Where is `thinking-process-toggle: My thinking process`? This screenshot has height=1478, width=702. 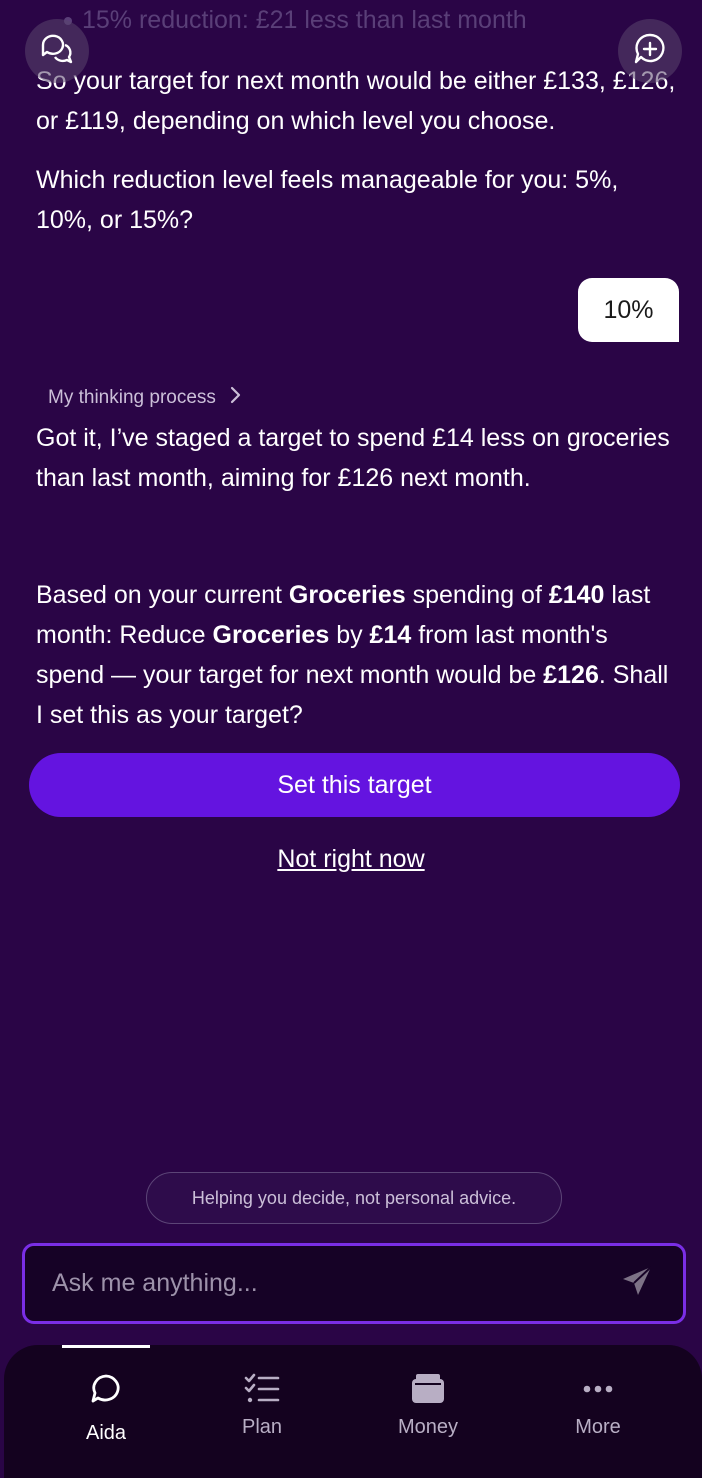
thinking-process-toggle: My thinking process is located at coordinates (145, 398).